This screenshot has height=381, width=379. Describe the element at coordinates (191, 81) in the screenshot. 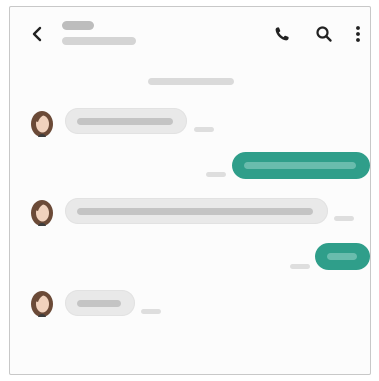

I see `date-separator` at that location.